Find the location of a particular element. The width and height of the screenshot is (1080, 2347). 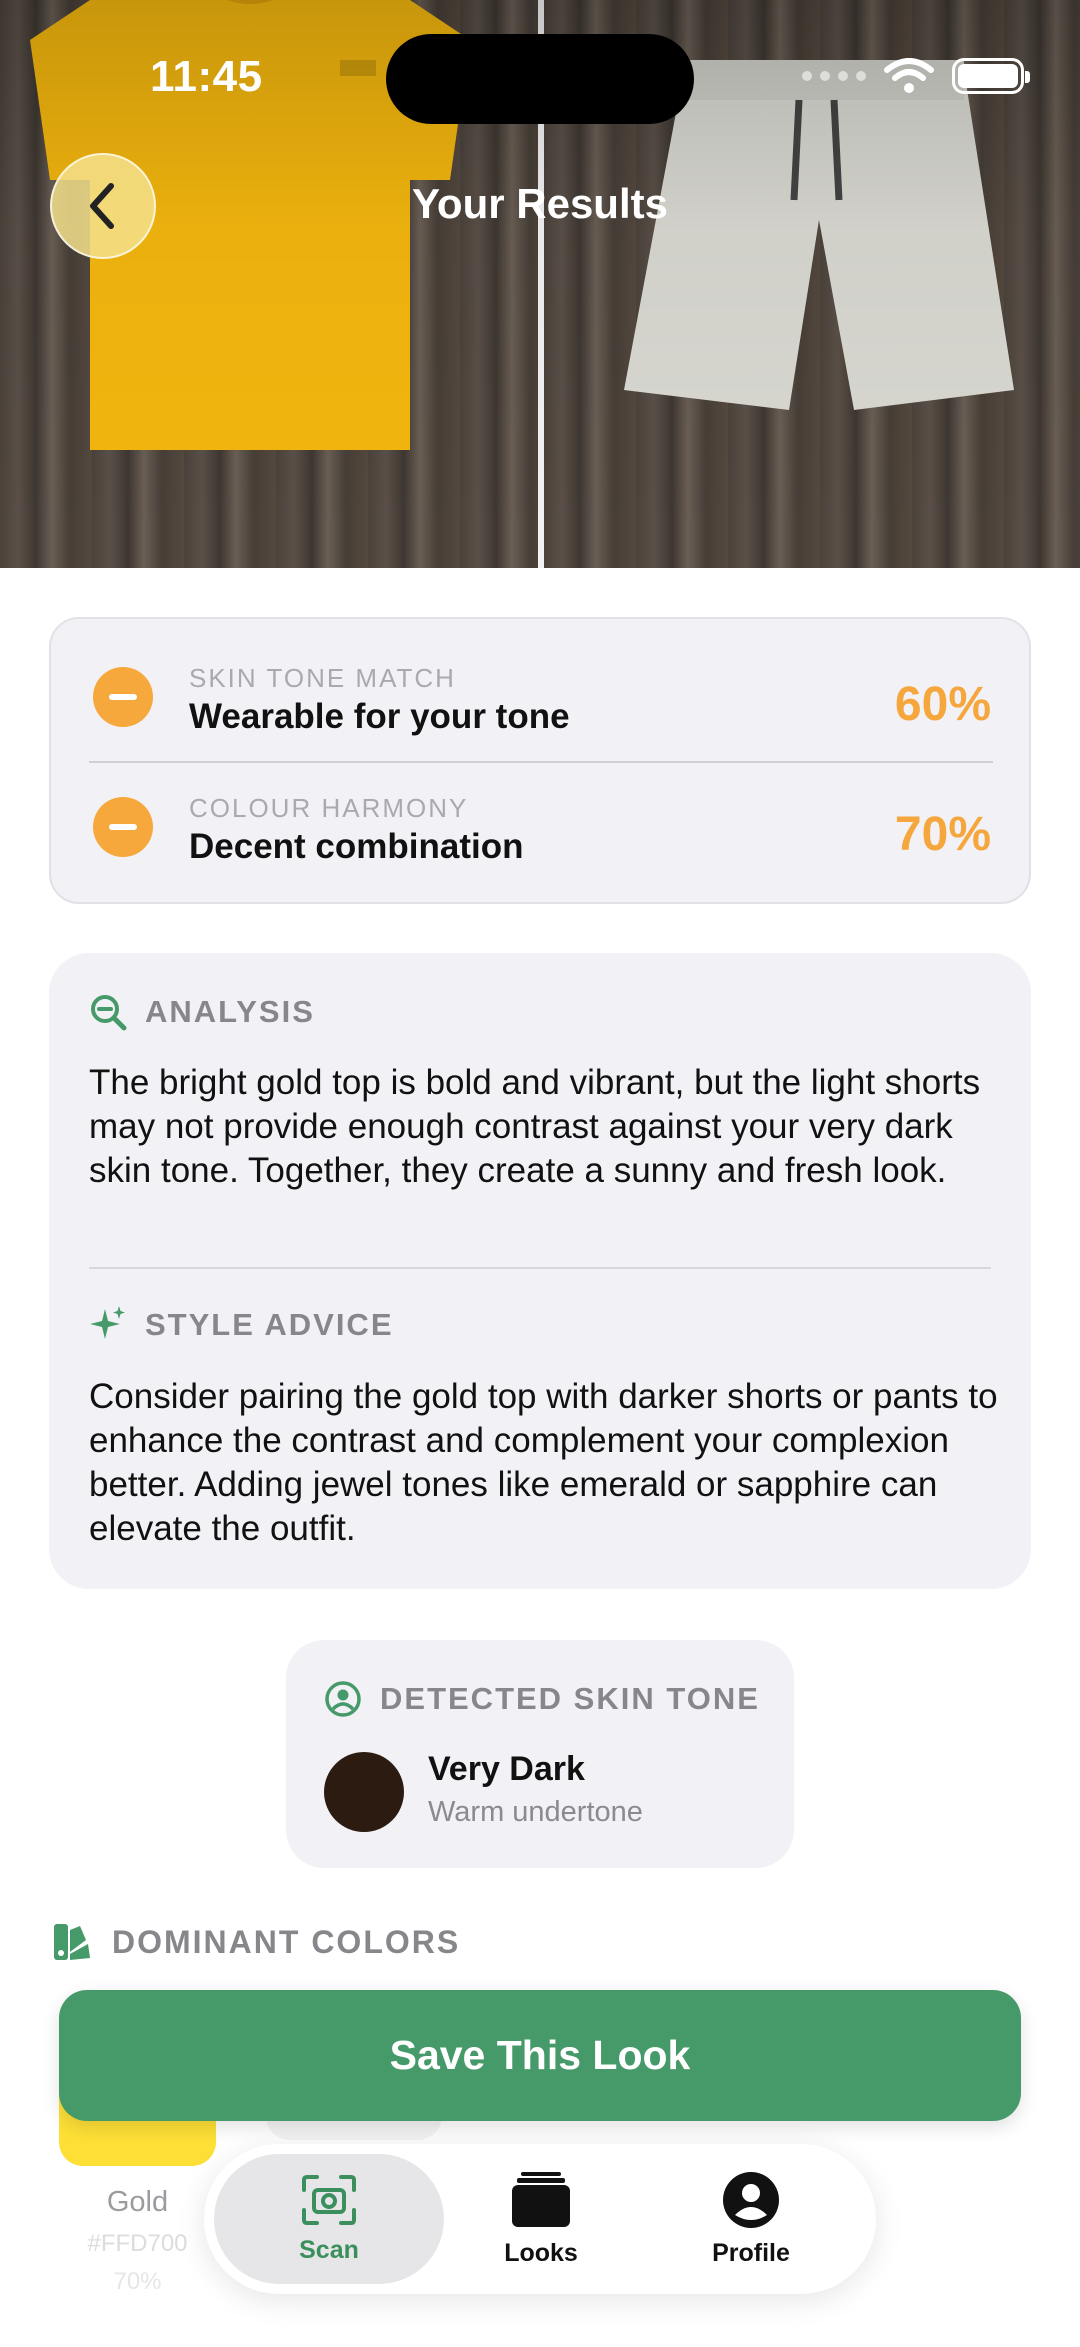

tab-looks: Looks is located at coordinates (541, 2219).